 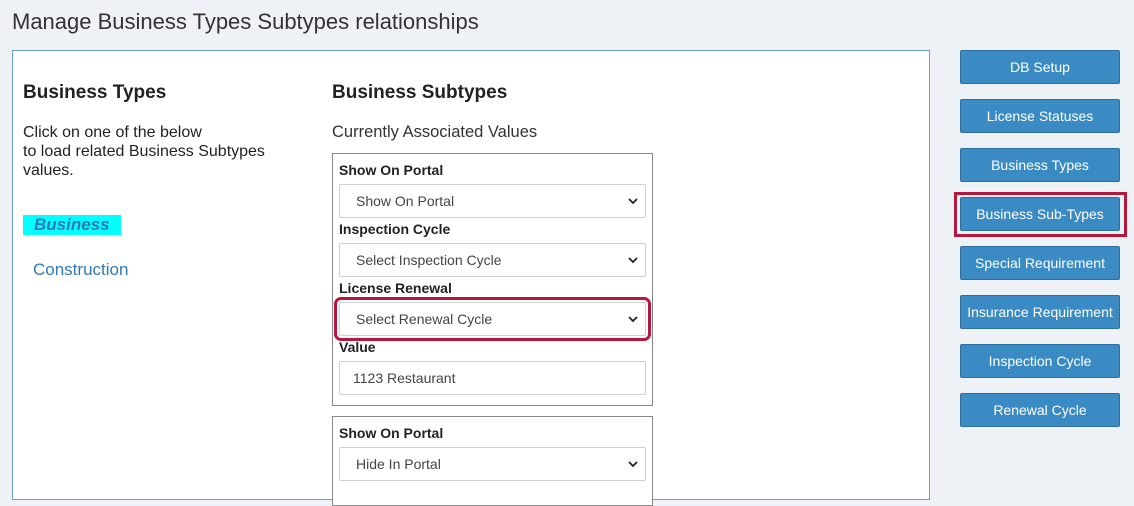 I want to click on business-type-item-business: Business, so click(x=72, y=225).